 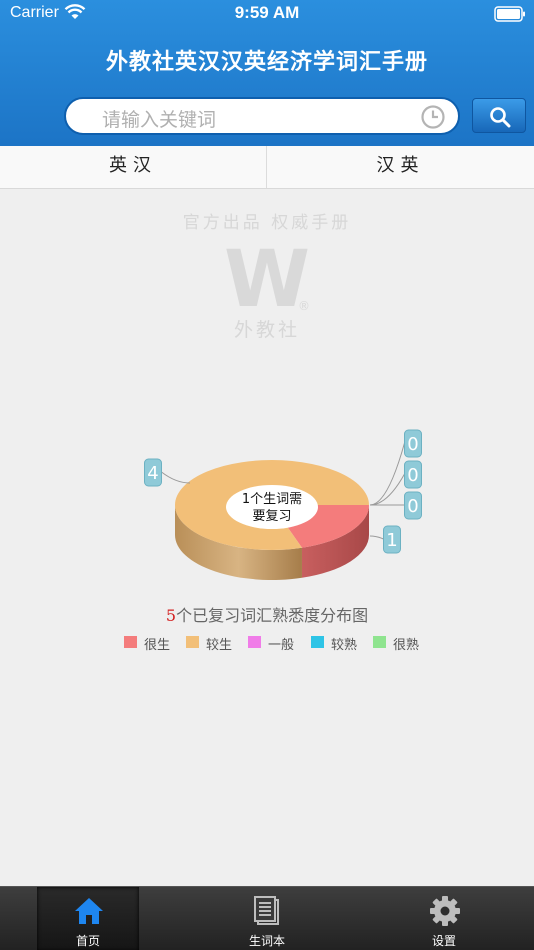 I want to click on app-title: 外教社英汉汉英经济学词汇手册, so click(x=266, y=62).